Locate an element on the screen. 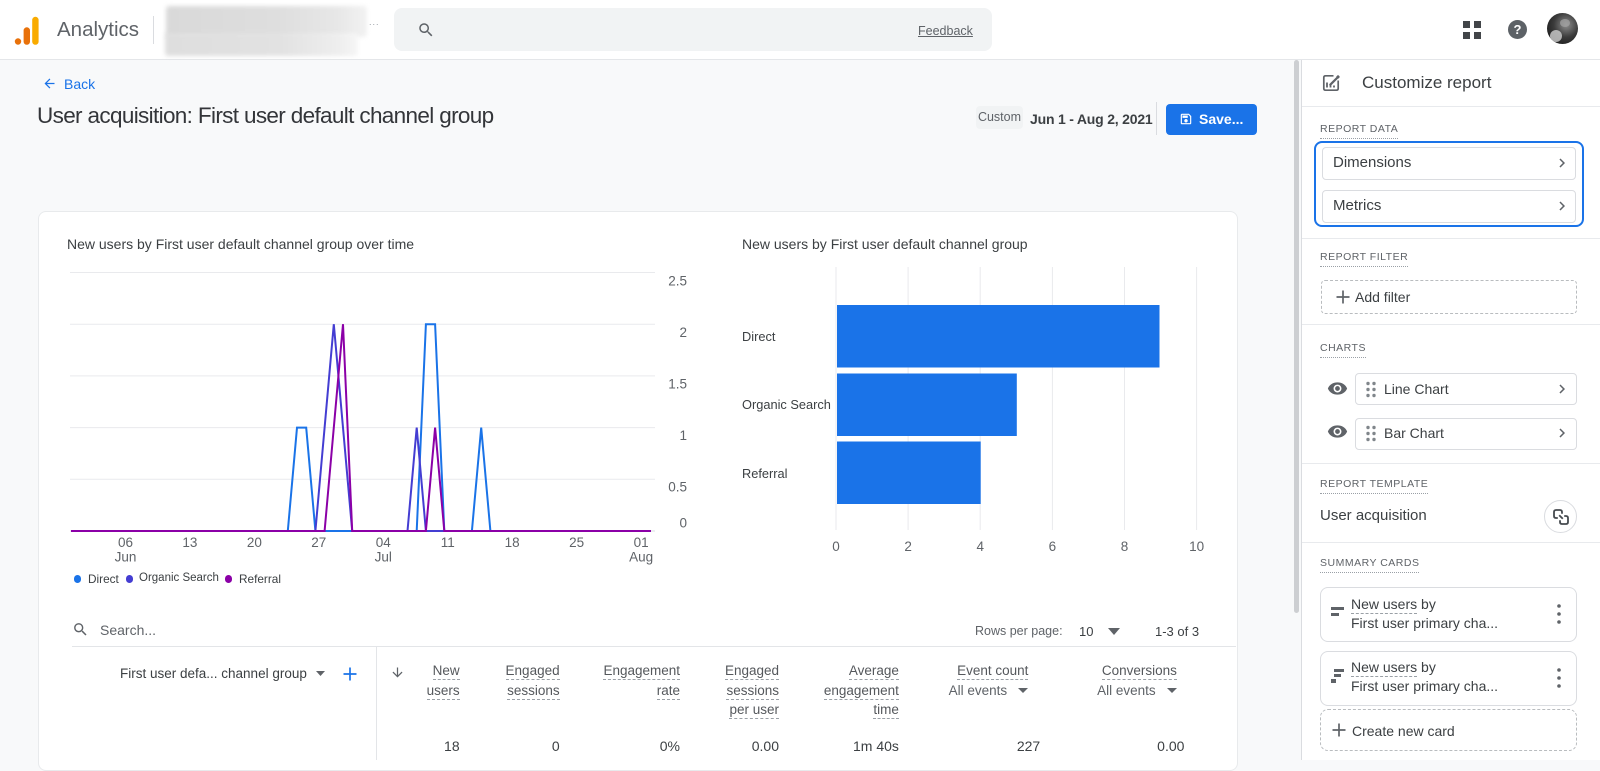 This screenshot has width=1600, height=771. svg-text: 18 is located at coordinates (512, 542).